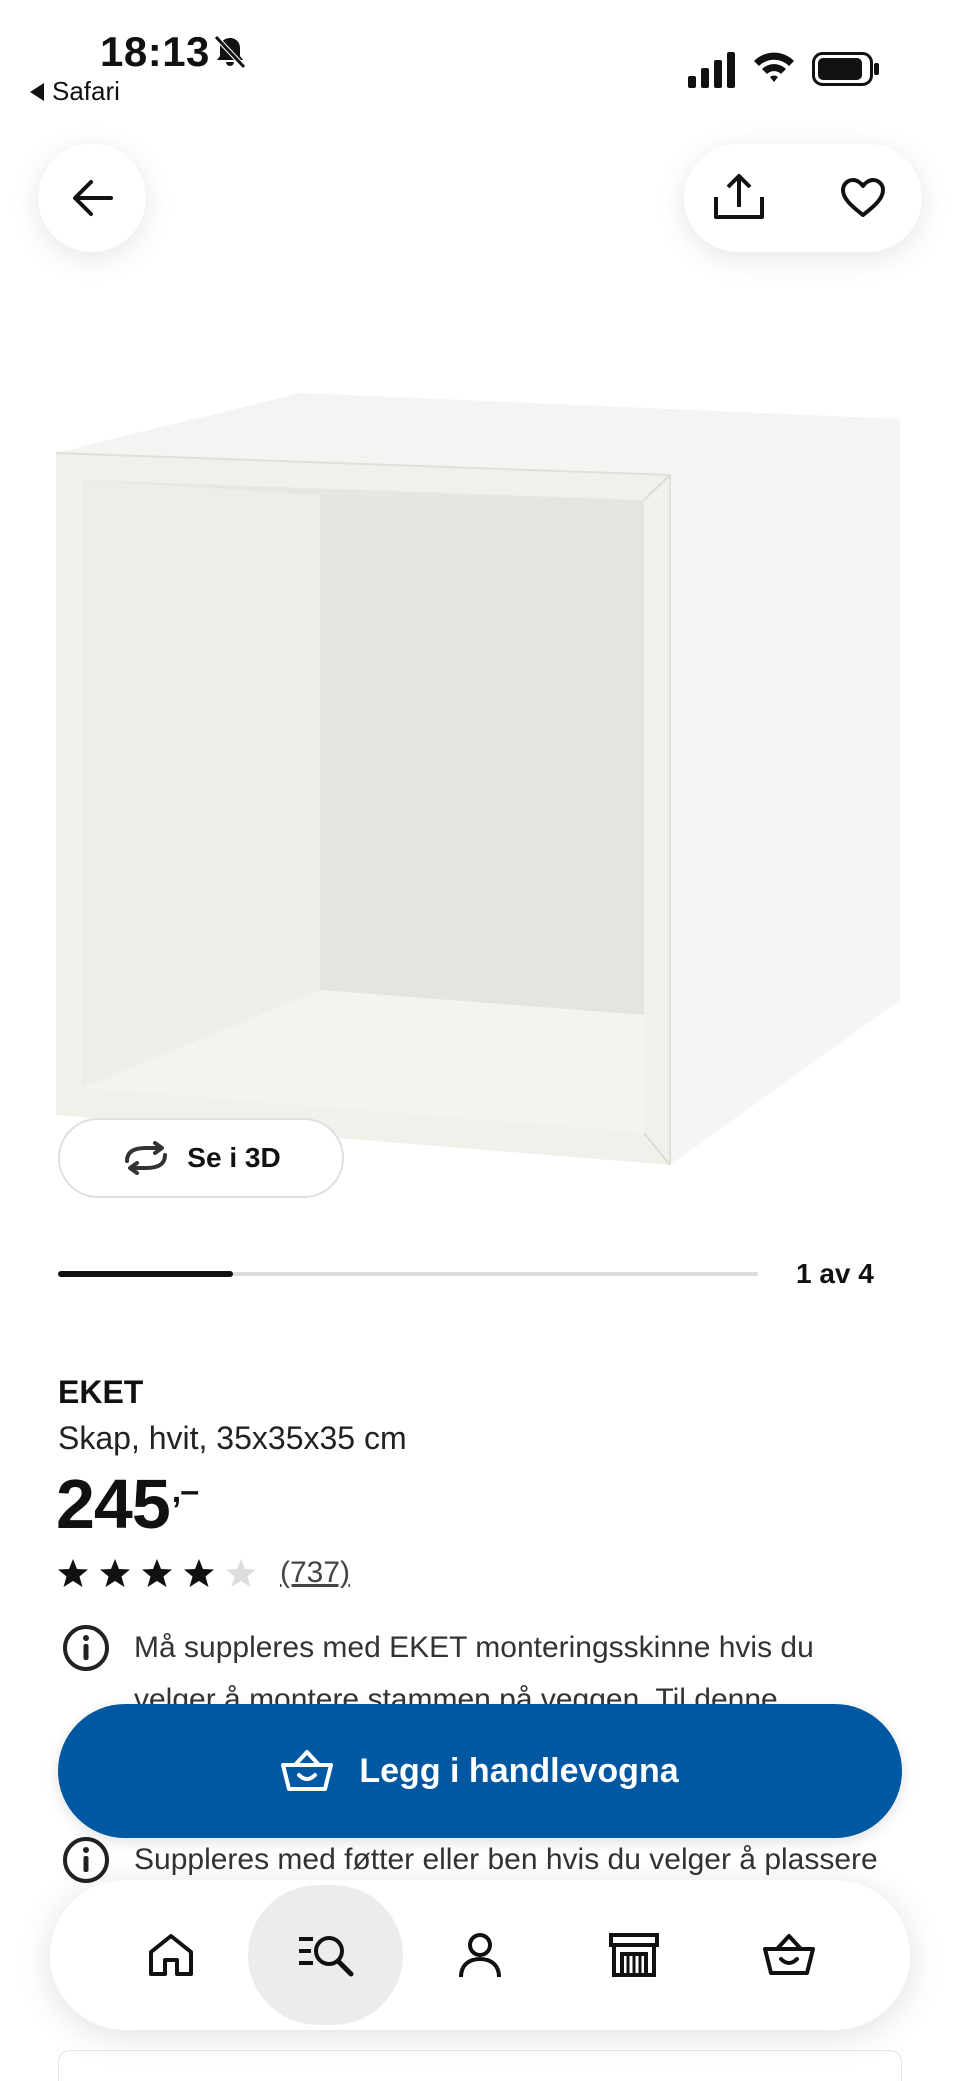 The width and height of the screenshot is (960, 2081). I want to click on nav-store, so click(634, 1955).